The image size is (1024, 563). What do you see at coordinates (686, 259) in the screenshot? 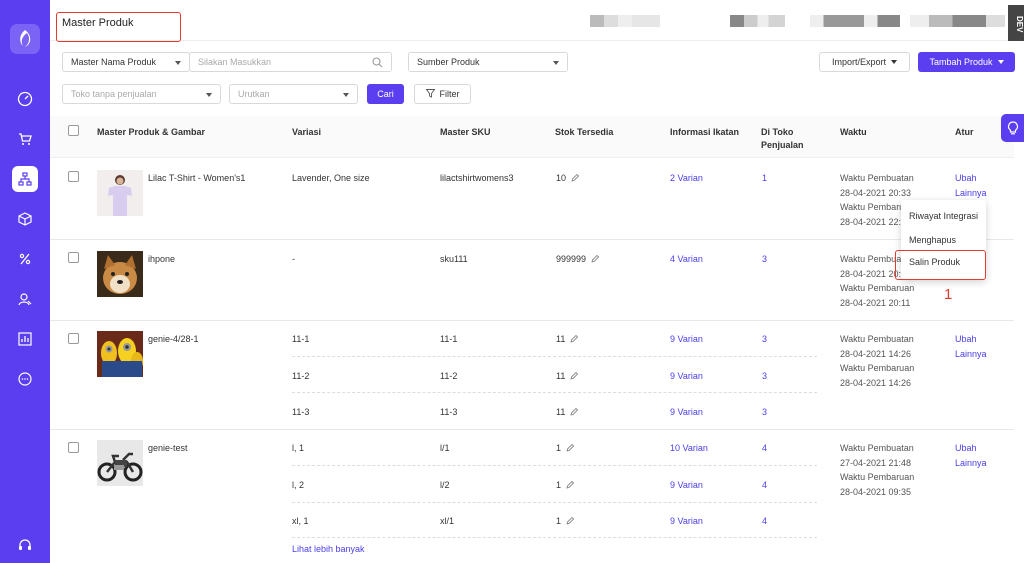
I see `binding-link: 4 Varian` at bounding box center [686, 259].